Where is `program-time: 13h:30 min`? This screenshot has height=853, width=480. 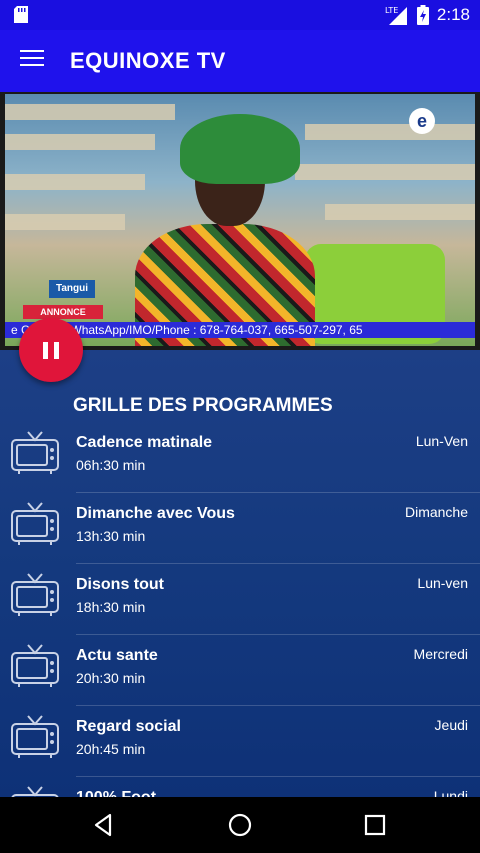 program-time: 13h:30 min is located at coordinates (111, 536).